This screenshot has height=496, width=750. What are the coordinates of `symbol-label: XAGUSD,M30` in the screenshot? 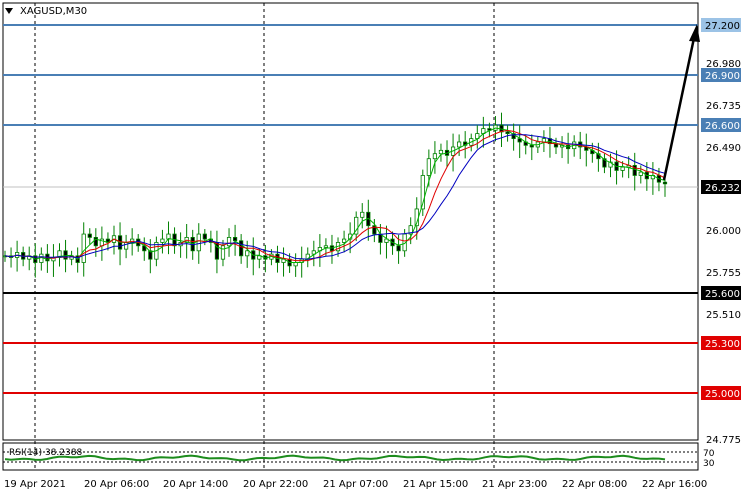 It's located at (53, 11).